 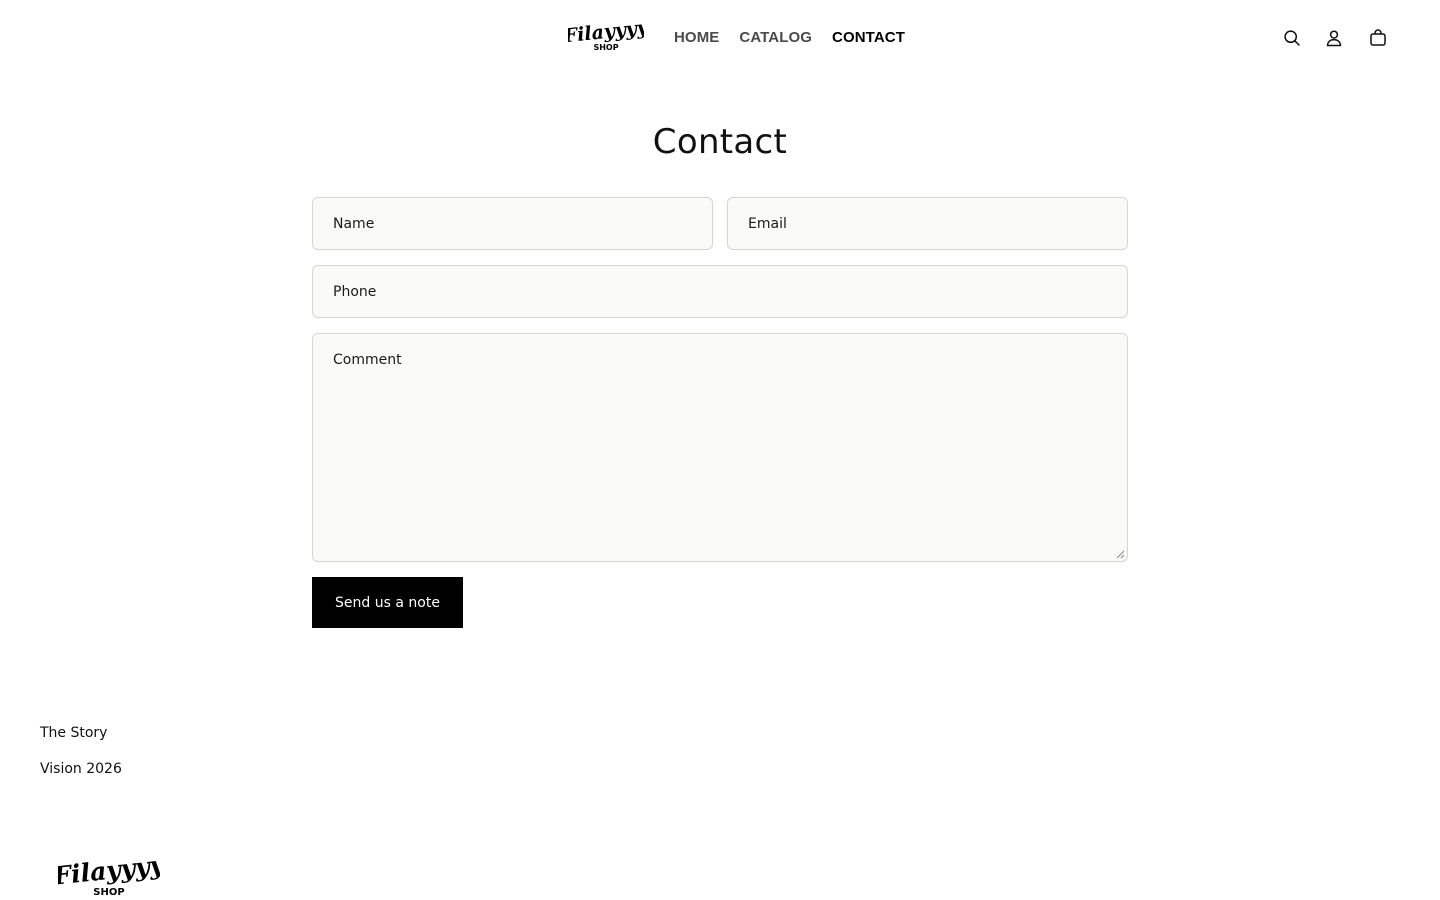 I want to click on page-title: Contact, so click(x=720, y=142).